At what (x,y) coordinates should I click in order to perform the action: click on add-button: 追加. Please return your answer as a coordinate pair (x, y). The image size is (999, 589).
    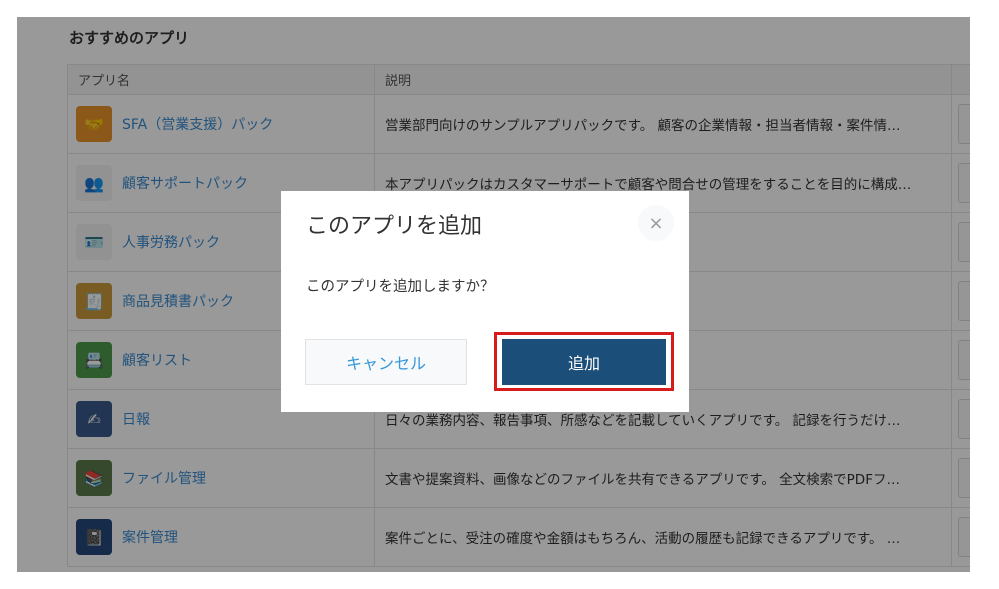
    Looking at the image, I should click on (584, 362).